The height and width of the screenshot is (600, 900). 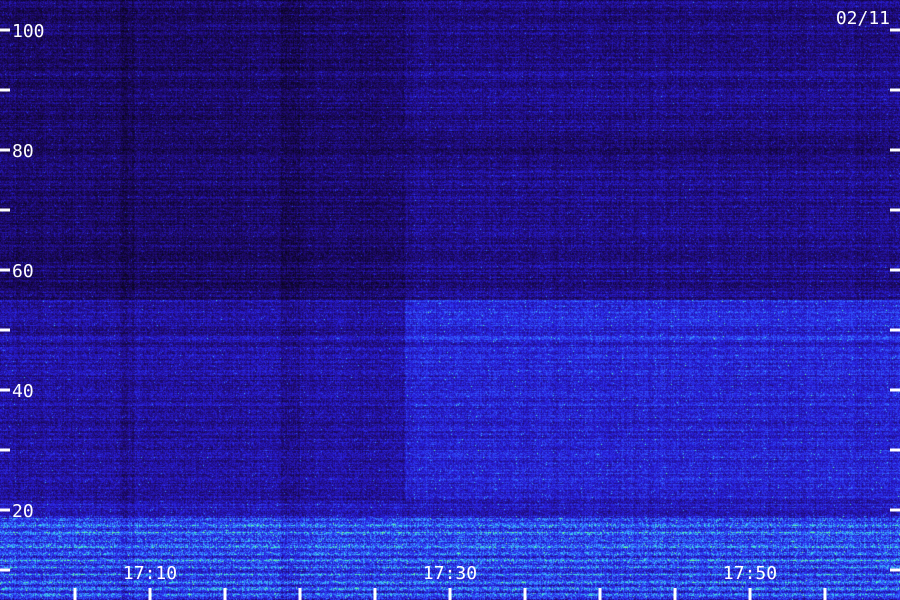 What do you see at coordinates (150, 573) in the screenshot?
I see `x-tick-label-1710: 17:10` at bounding box center [150, 573].